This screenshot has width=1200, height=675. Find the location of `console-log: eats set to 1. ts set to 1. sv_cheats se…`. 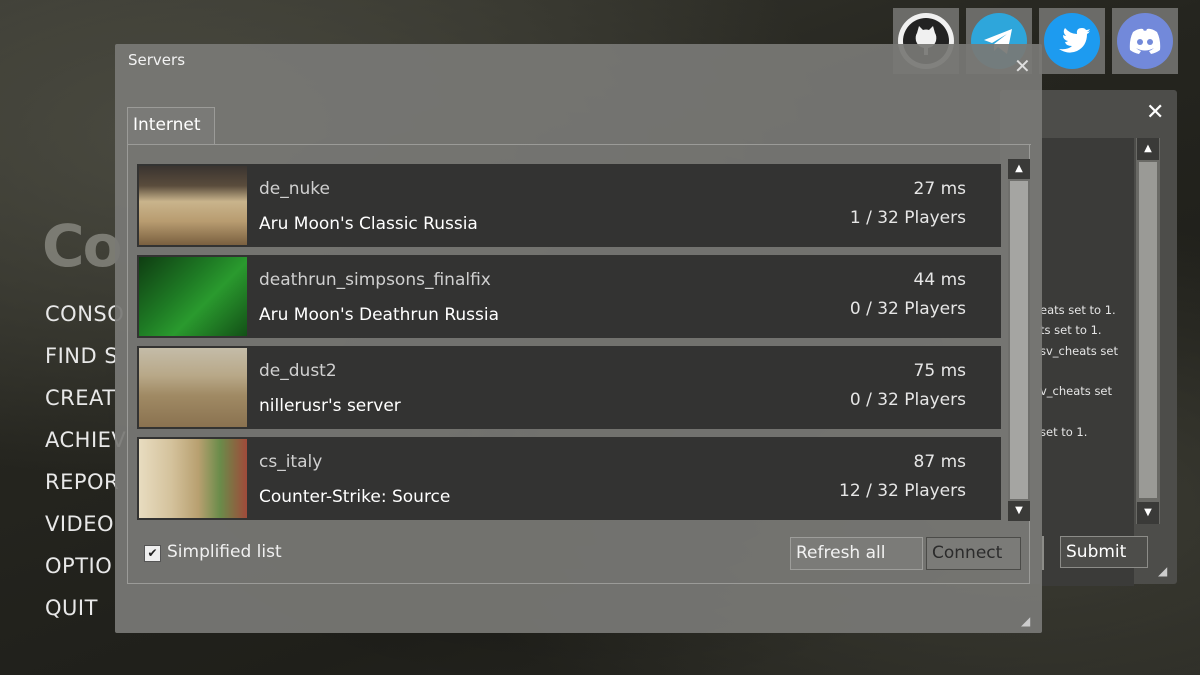

console-log: eats set to 1. ts set to 1. sv_cheats se… is located at coordinates (1087, 362).